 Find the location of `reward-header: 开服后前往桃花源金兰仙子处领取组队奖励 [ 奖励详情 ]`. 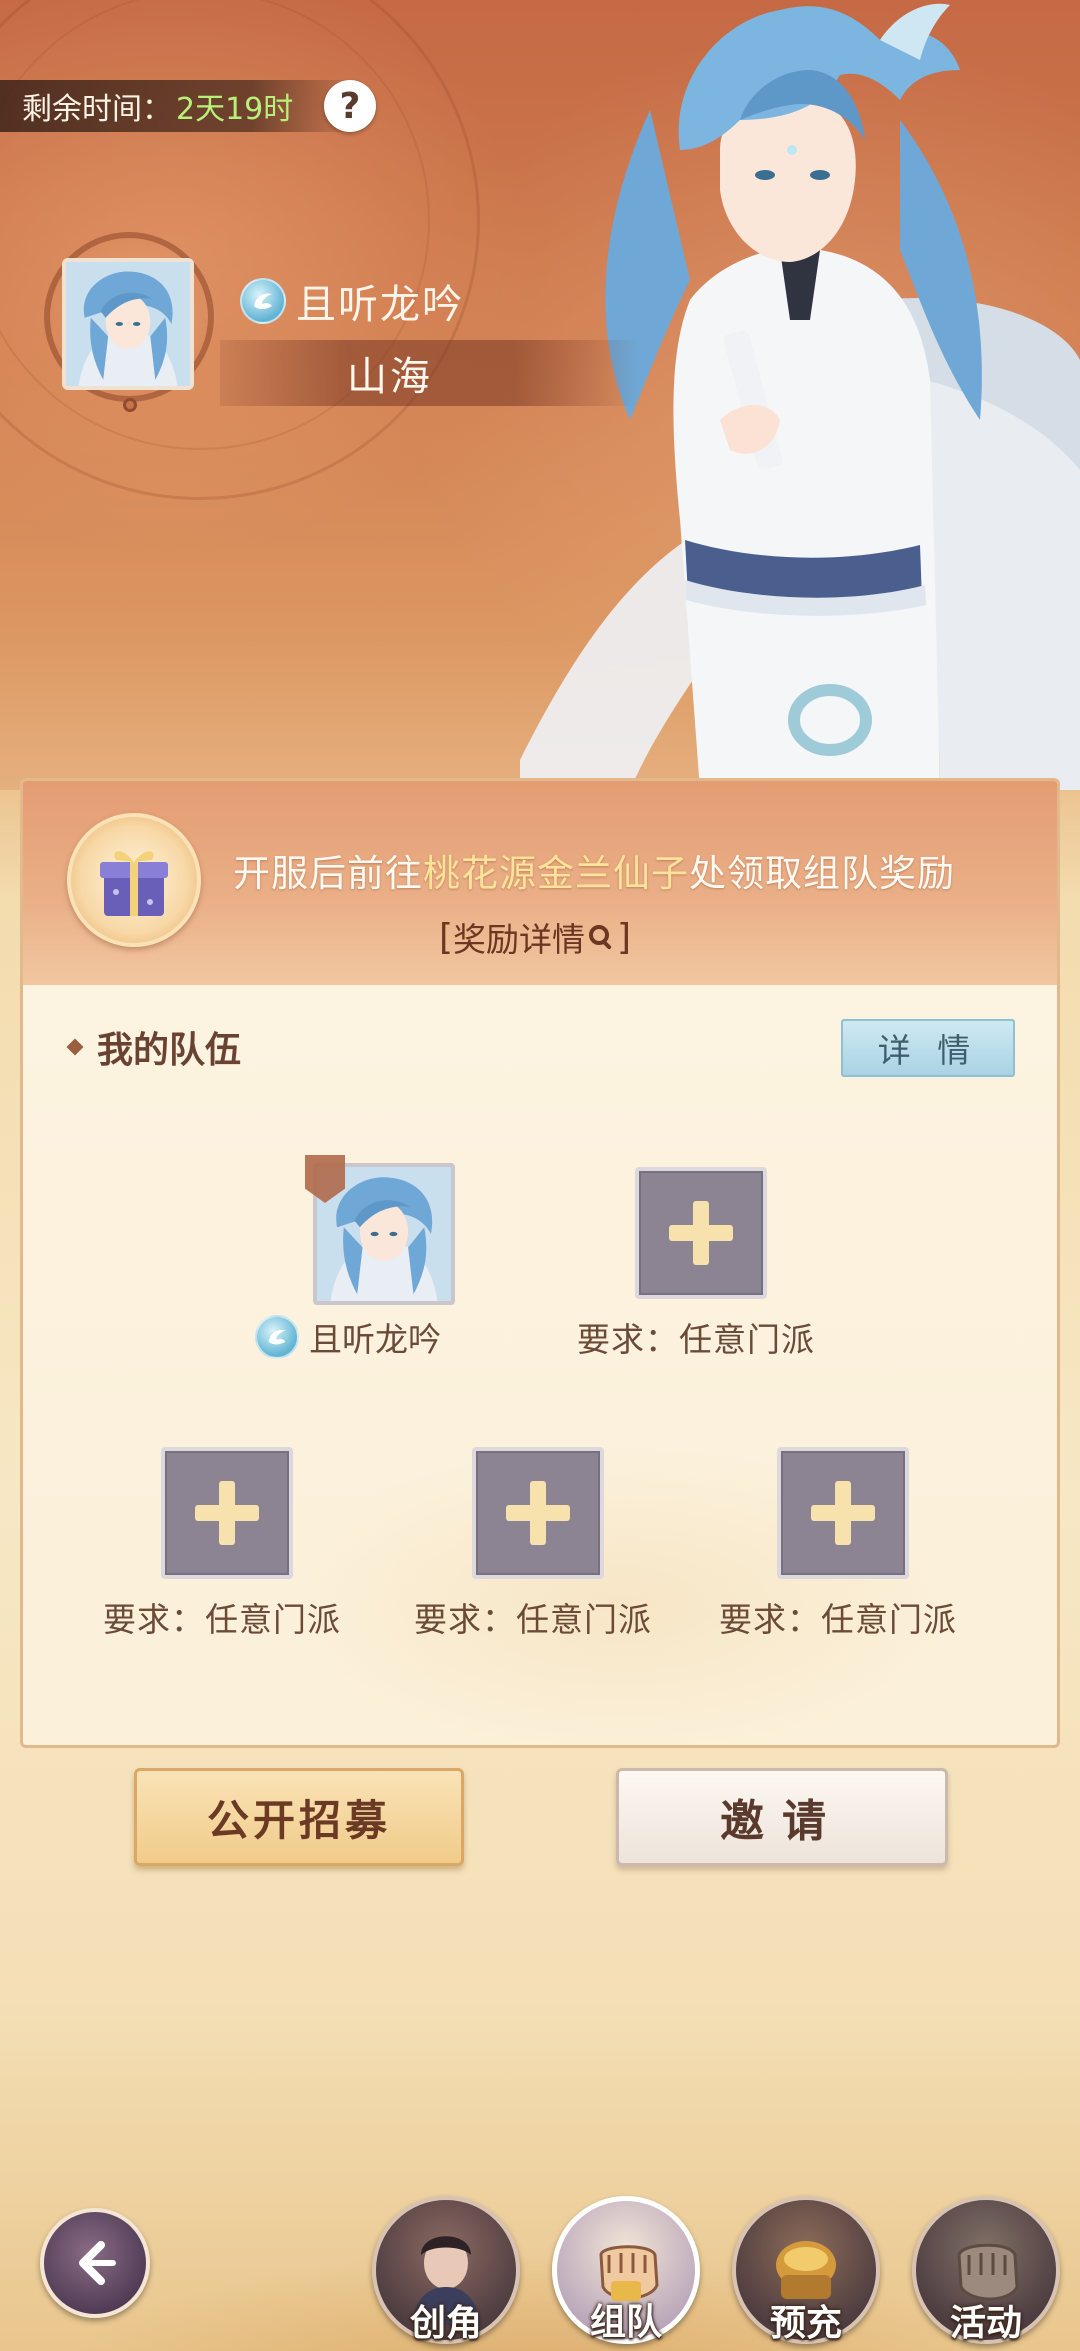

reward-header: 开服后前往桃花源金兰仙子处领取组队奖励 [ 奖励详情 ] is located at coordinates (540, 883).